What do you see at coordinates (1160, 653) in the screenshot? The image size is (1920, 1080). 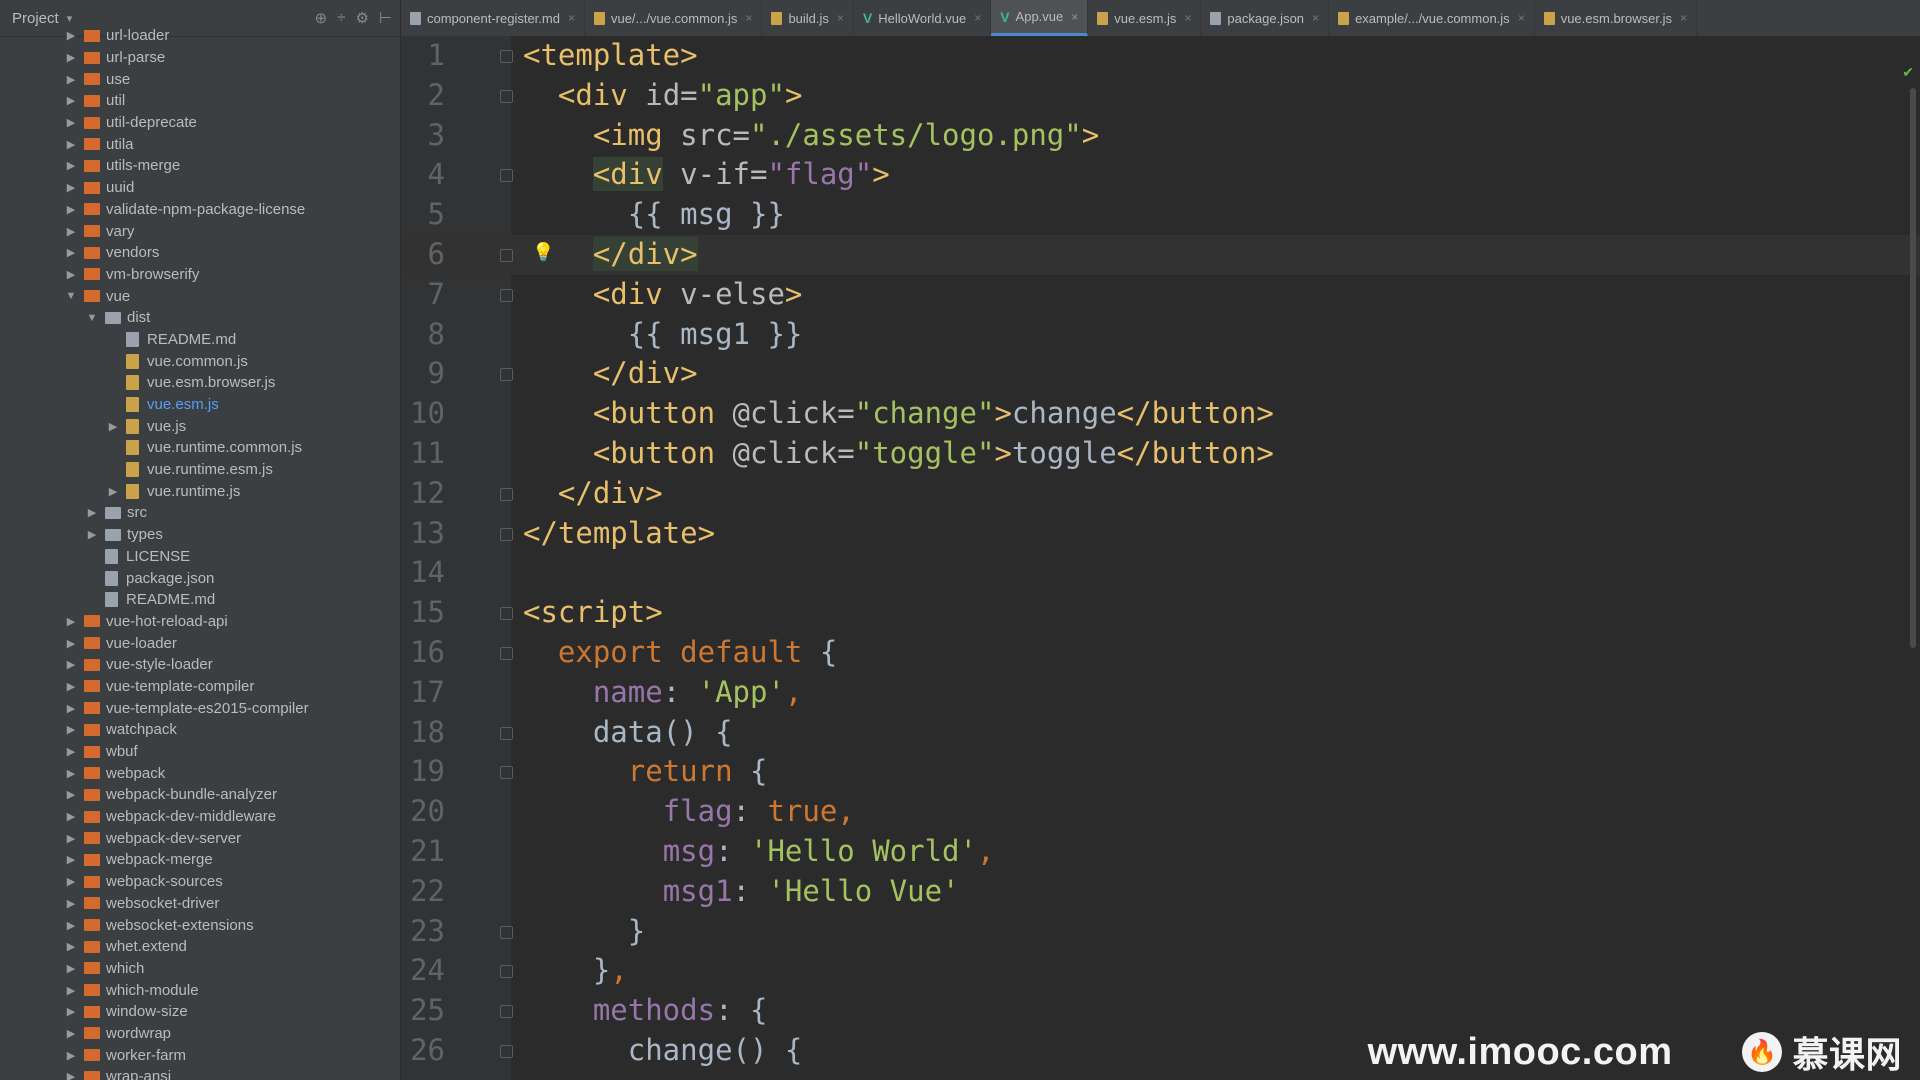 I see `code-line: 16 export default {` at bounding box center [1160, 653].